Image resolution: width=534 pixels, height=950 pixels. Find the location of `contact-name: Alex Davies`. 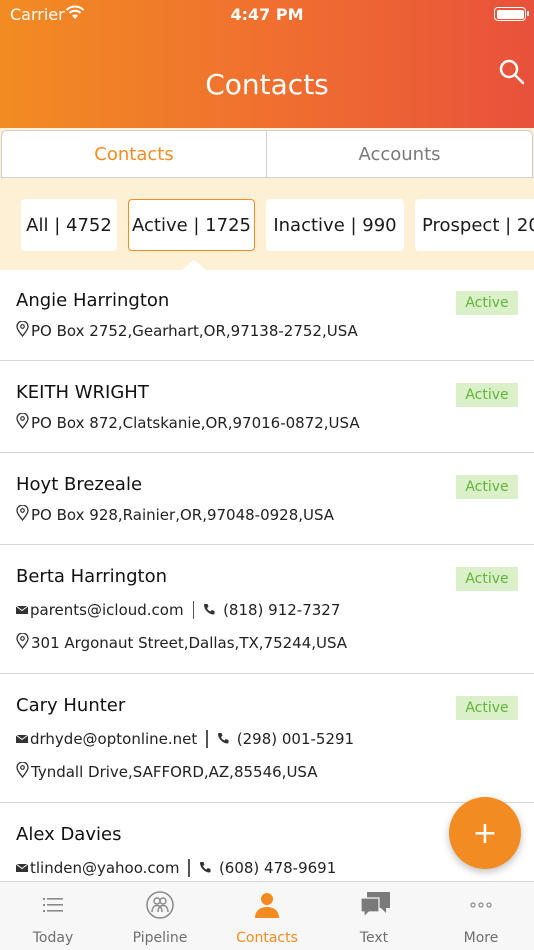

contact-name: Alex Davies is located at coordinates (69, 834).